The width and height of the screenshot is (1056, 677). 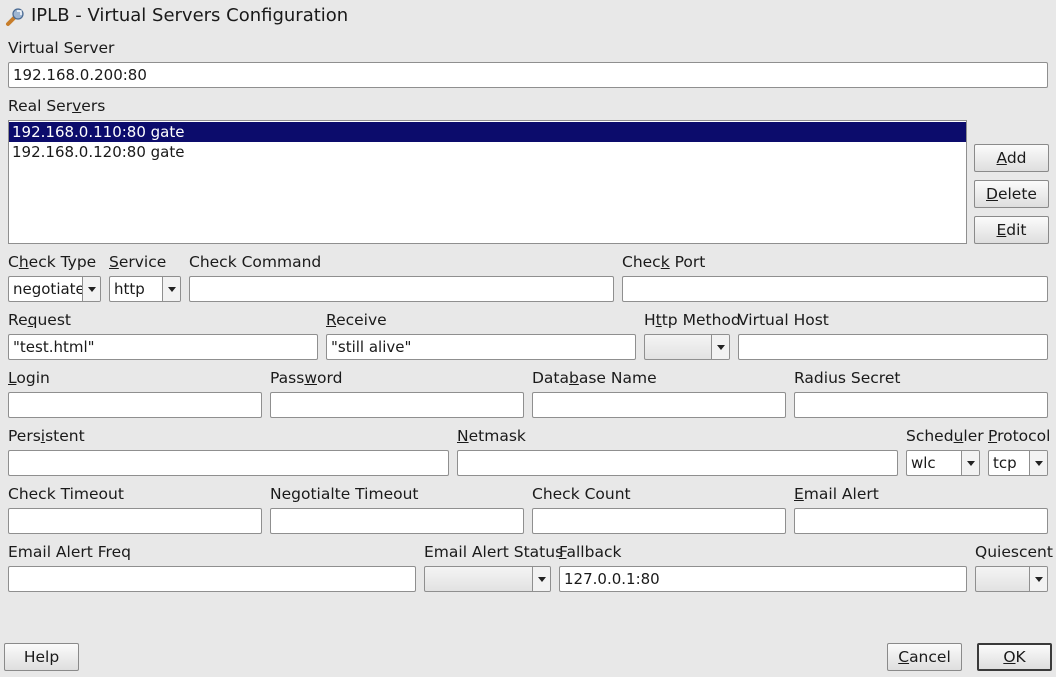 What do you see at coordinates (594, 378) in the screenshot?
I see `database-name-label: Database Name` at bounding box center [594, 378].